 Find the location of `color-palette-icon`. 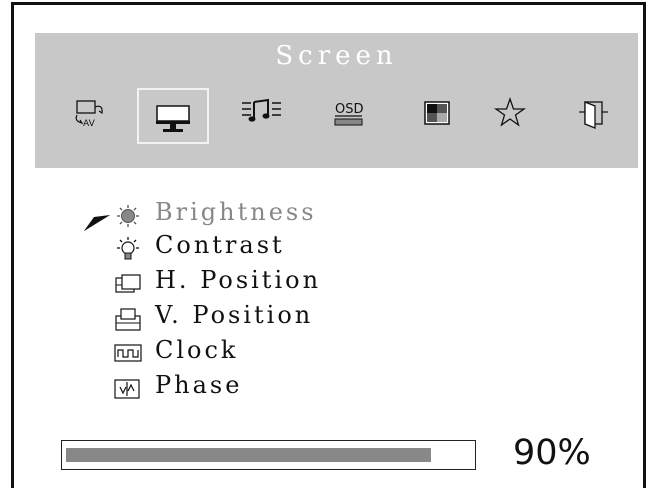

color-palette-icon is located at coordinates (437, 113).